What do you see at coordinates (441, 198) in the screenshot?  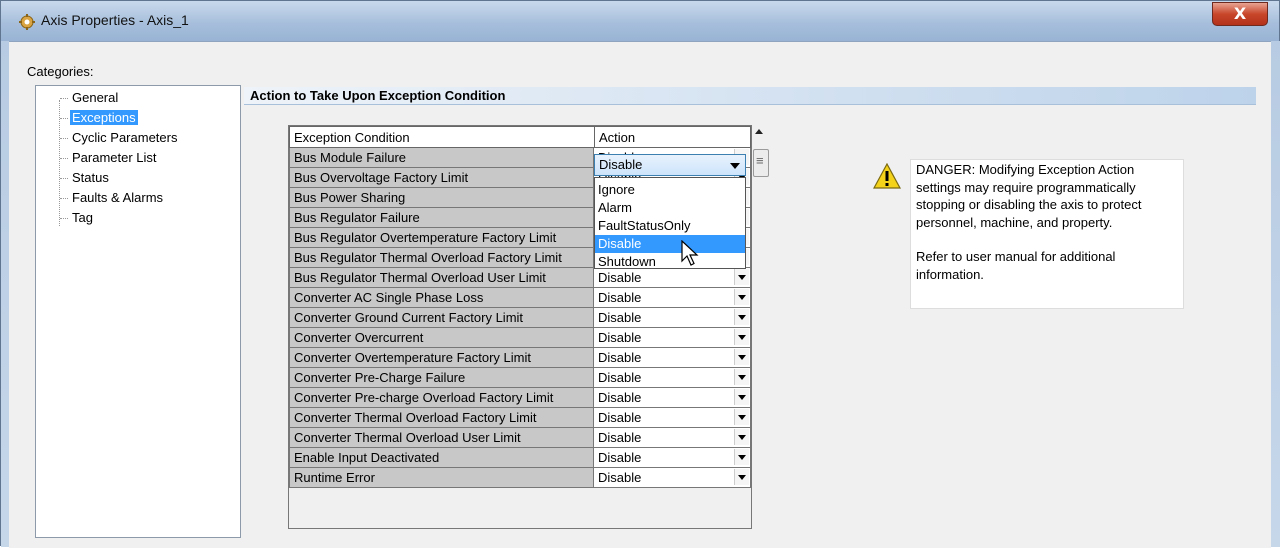 I see `exception-condition-cell: Bus Power Sharing` at bounding box center [441, 198].